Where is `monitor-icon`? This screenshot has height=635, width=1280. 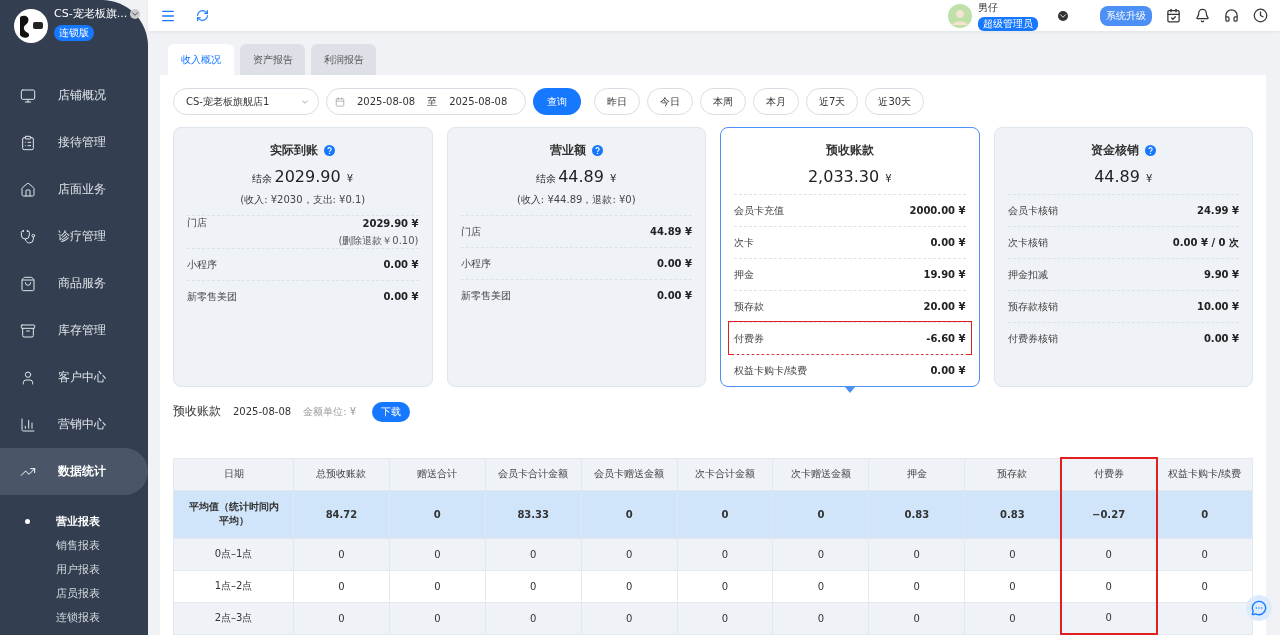
monitor-icon is located at coordinates (28, 95).